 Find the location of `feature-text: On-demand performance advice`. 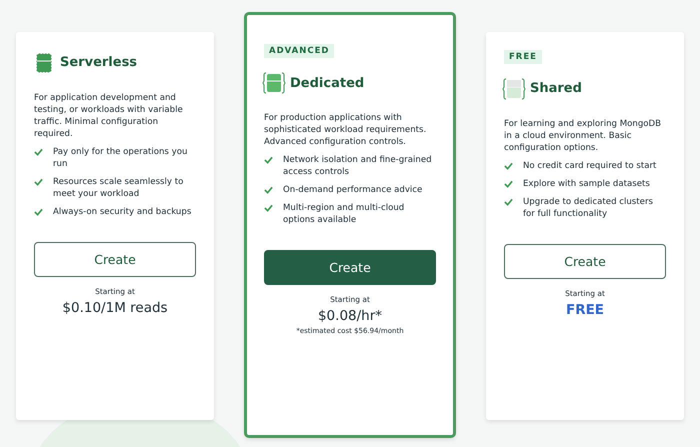

feature-text: On-demand performance advice is located at coordinates (352, 190).